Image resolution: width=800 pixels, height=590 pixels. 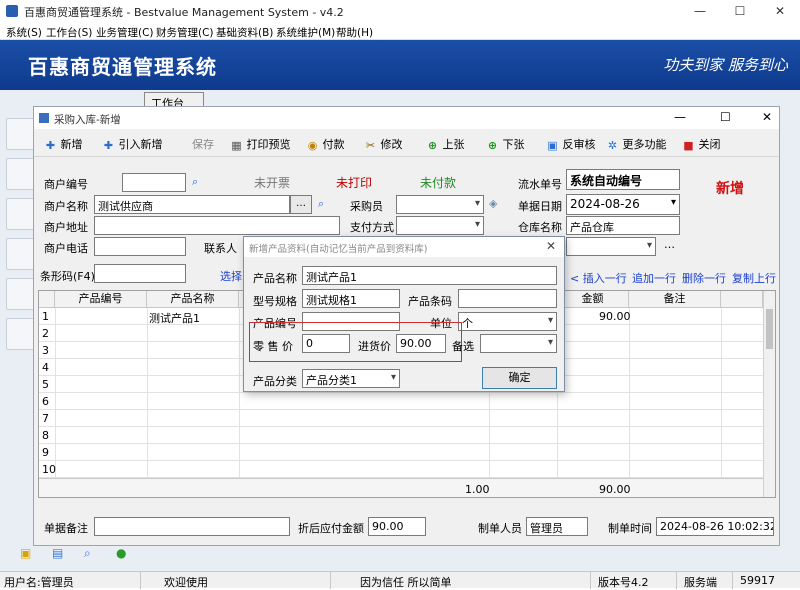 What do you see at coordinates (407, 418) in the screenshot?
I see `table-row: 7` at bounding box center [407, 418].